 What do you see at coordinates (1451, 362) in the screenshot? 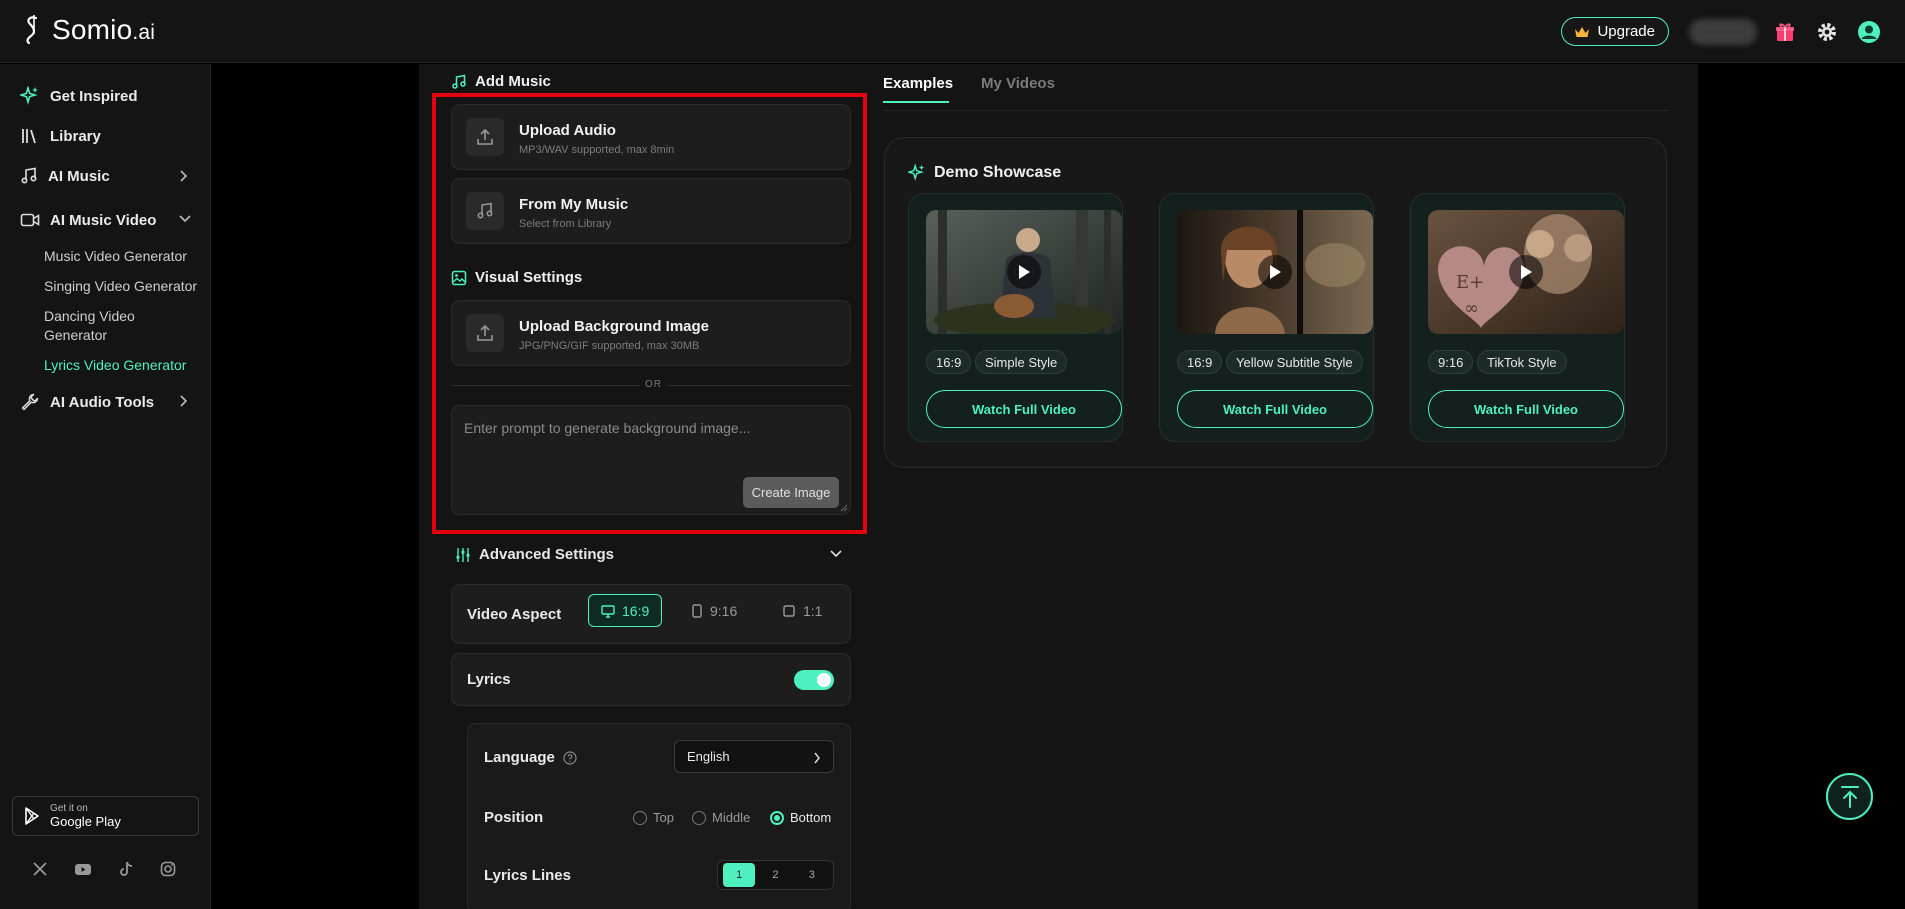
I see `ratio-tag: 9:16` at bounding box center [1451, 362].